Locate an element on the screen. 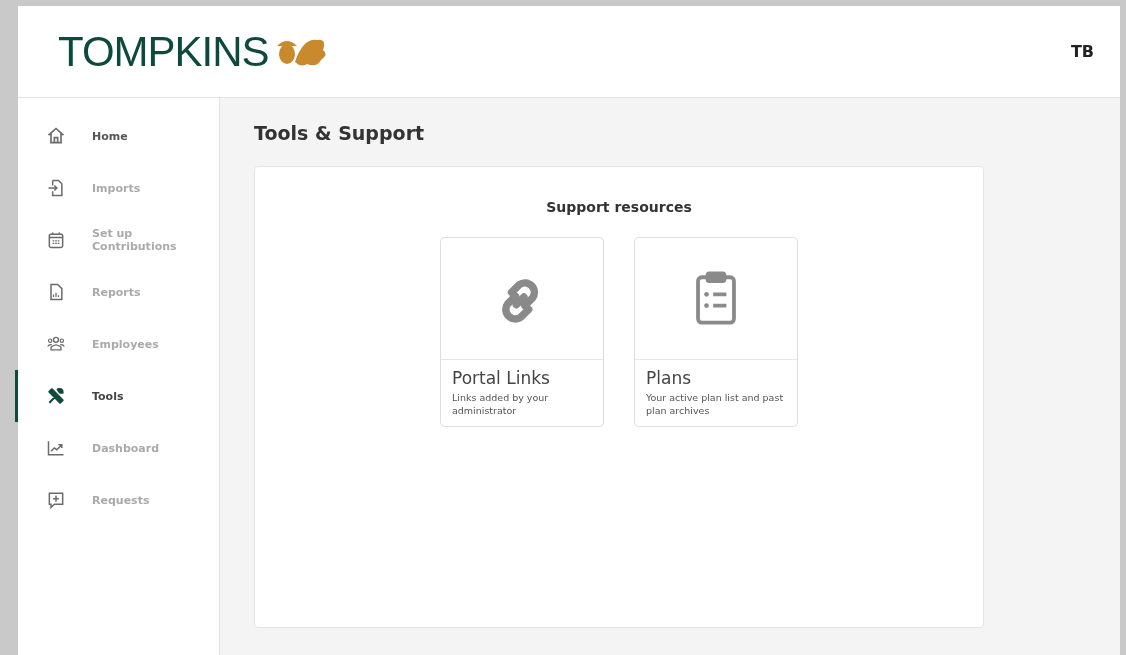 The width and height of the screenshot is (1126, 655). sidebar-item: Home is located at coordinates (117, 136).